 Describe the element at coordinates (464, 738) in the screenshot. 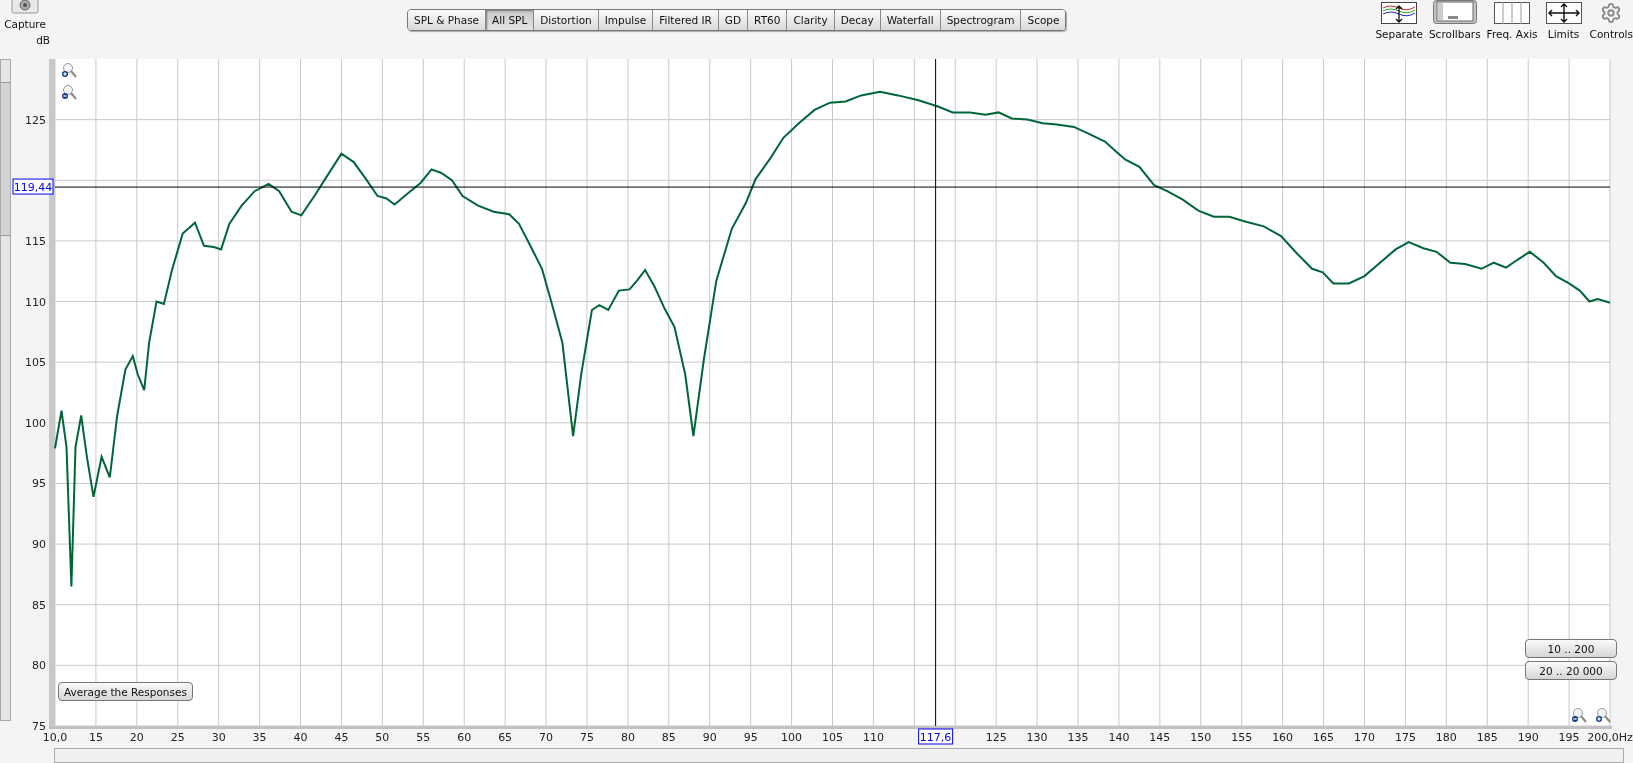

I see `axis-tick-label: 60` at that location.